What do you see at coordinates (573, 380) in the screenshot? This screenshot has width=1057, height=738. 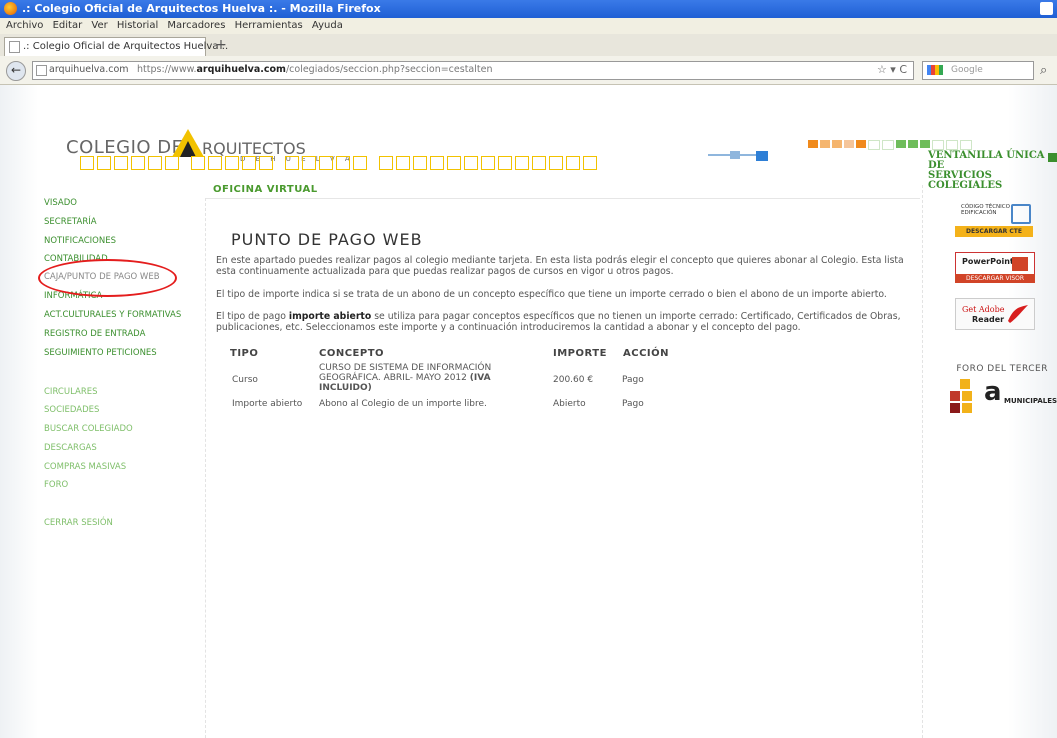 I see `row1-importe: 200.60 €` at bounding box center [573, 380].